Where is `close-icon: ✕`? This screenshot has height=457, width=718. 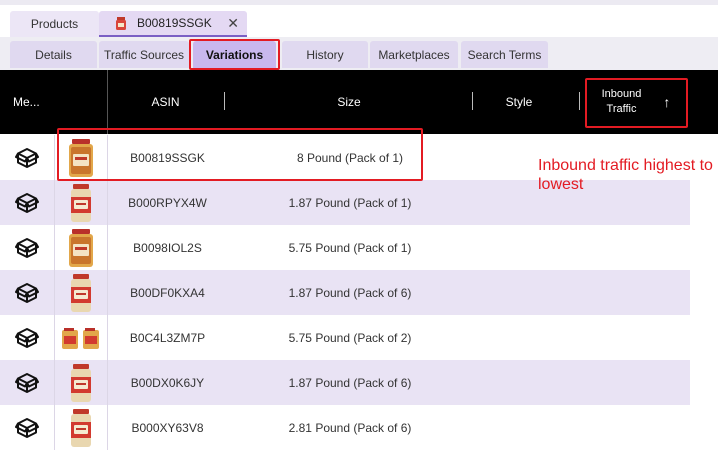
close-icon: ✕ is located at coordinates (233, 23).